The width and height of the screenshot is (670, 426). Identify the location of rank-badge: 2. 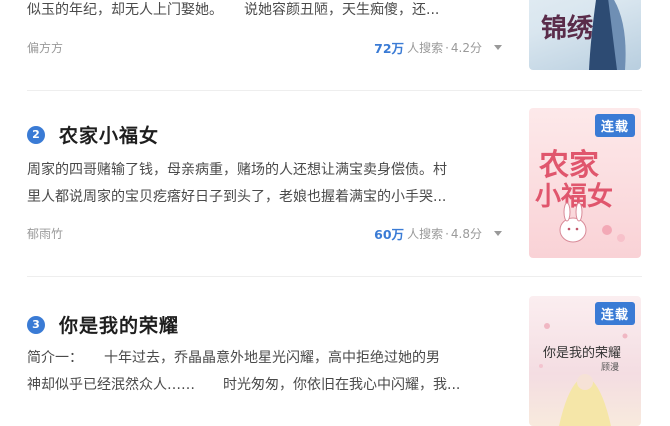
(36, 134).